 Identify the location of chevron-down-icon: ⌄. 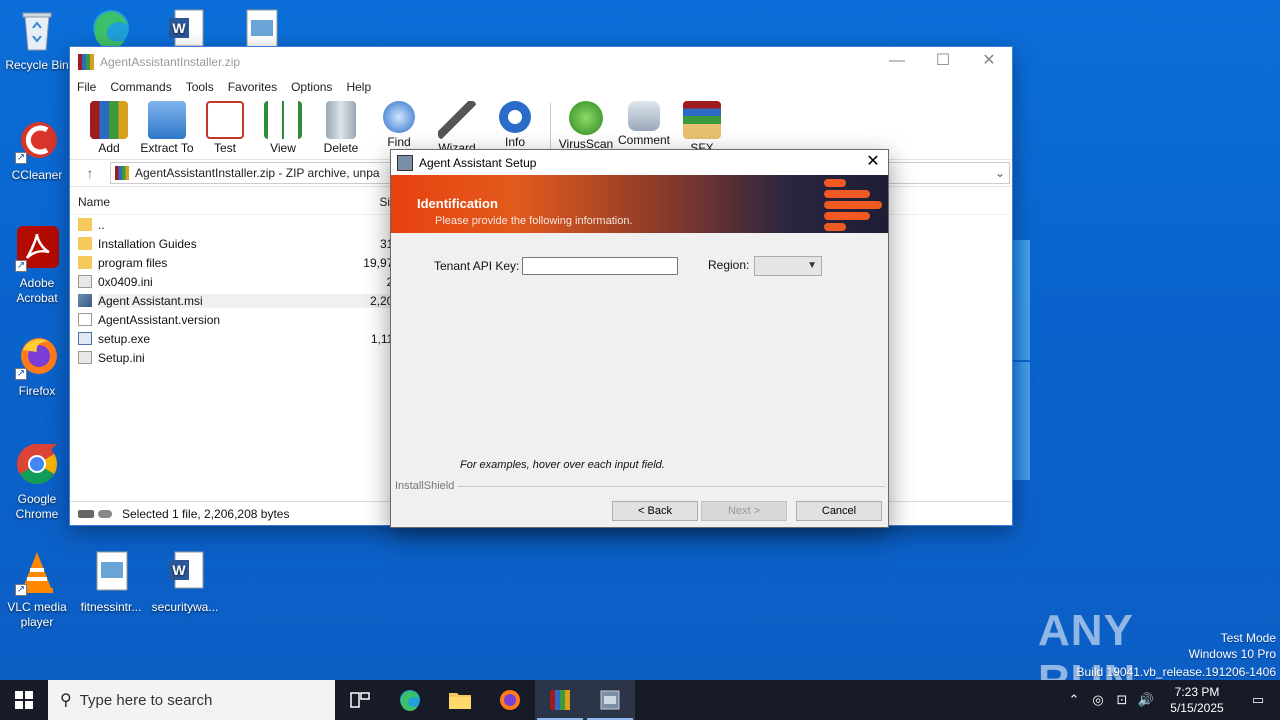
(1000, 173).